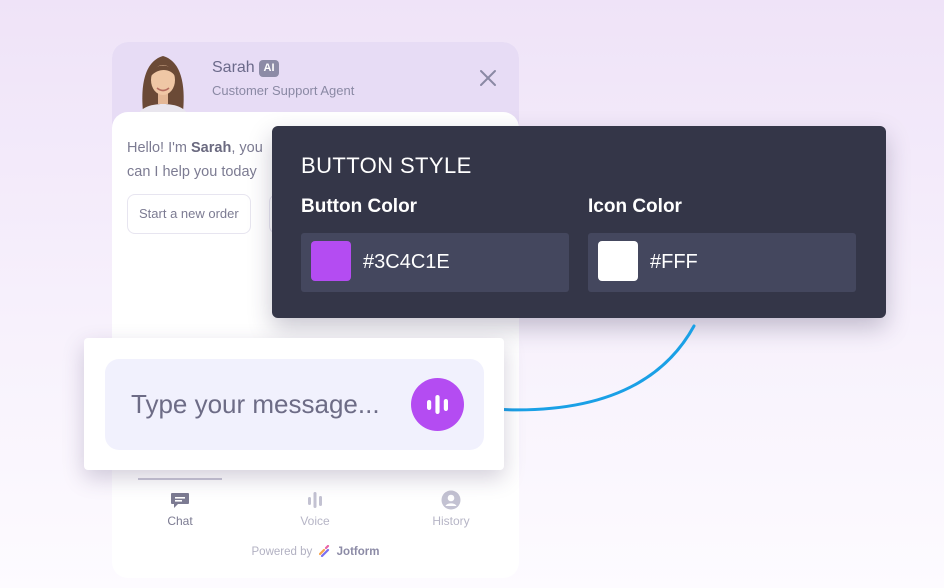 This screenshot has width=944, height=588. What do you see at coordinates (247, 148) in the screenshot?
I see `greeting-suffix: , you` at bounding box center [247, 148].